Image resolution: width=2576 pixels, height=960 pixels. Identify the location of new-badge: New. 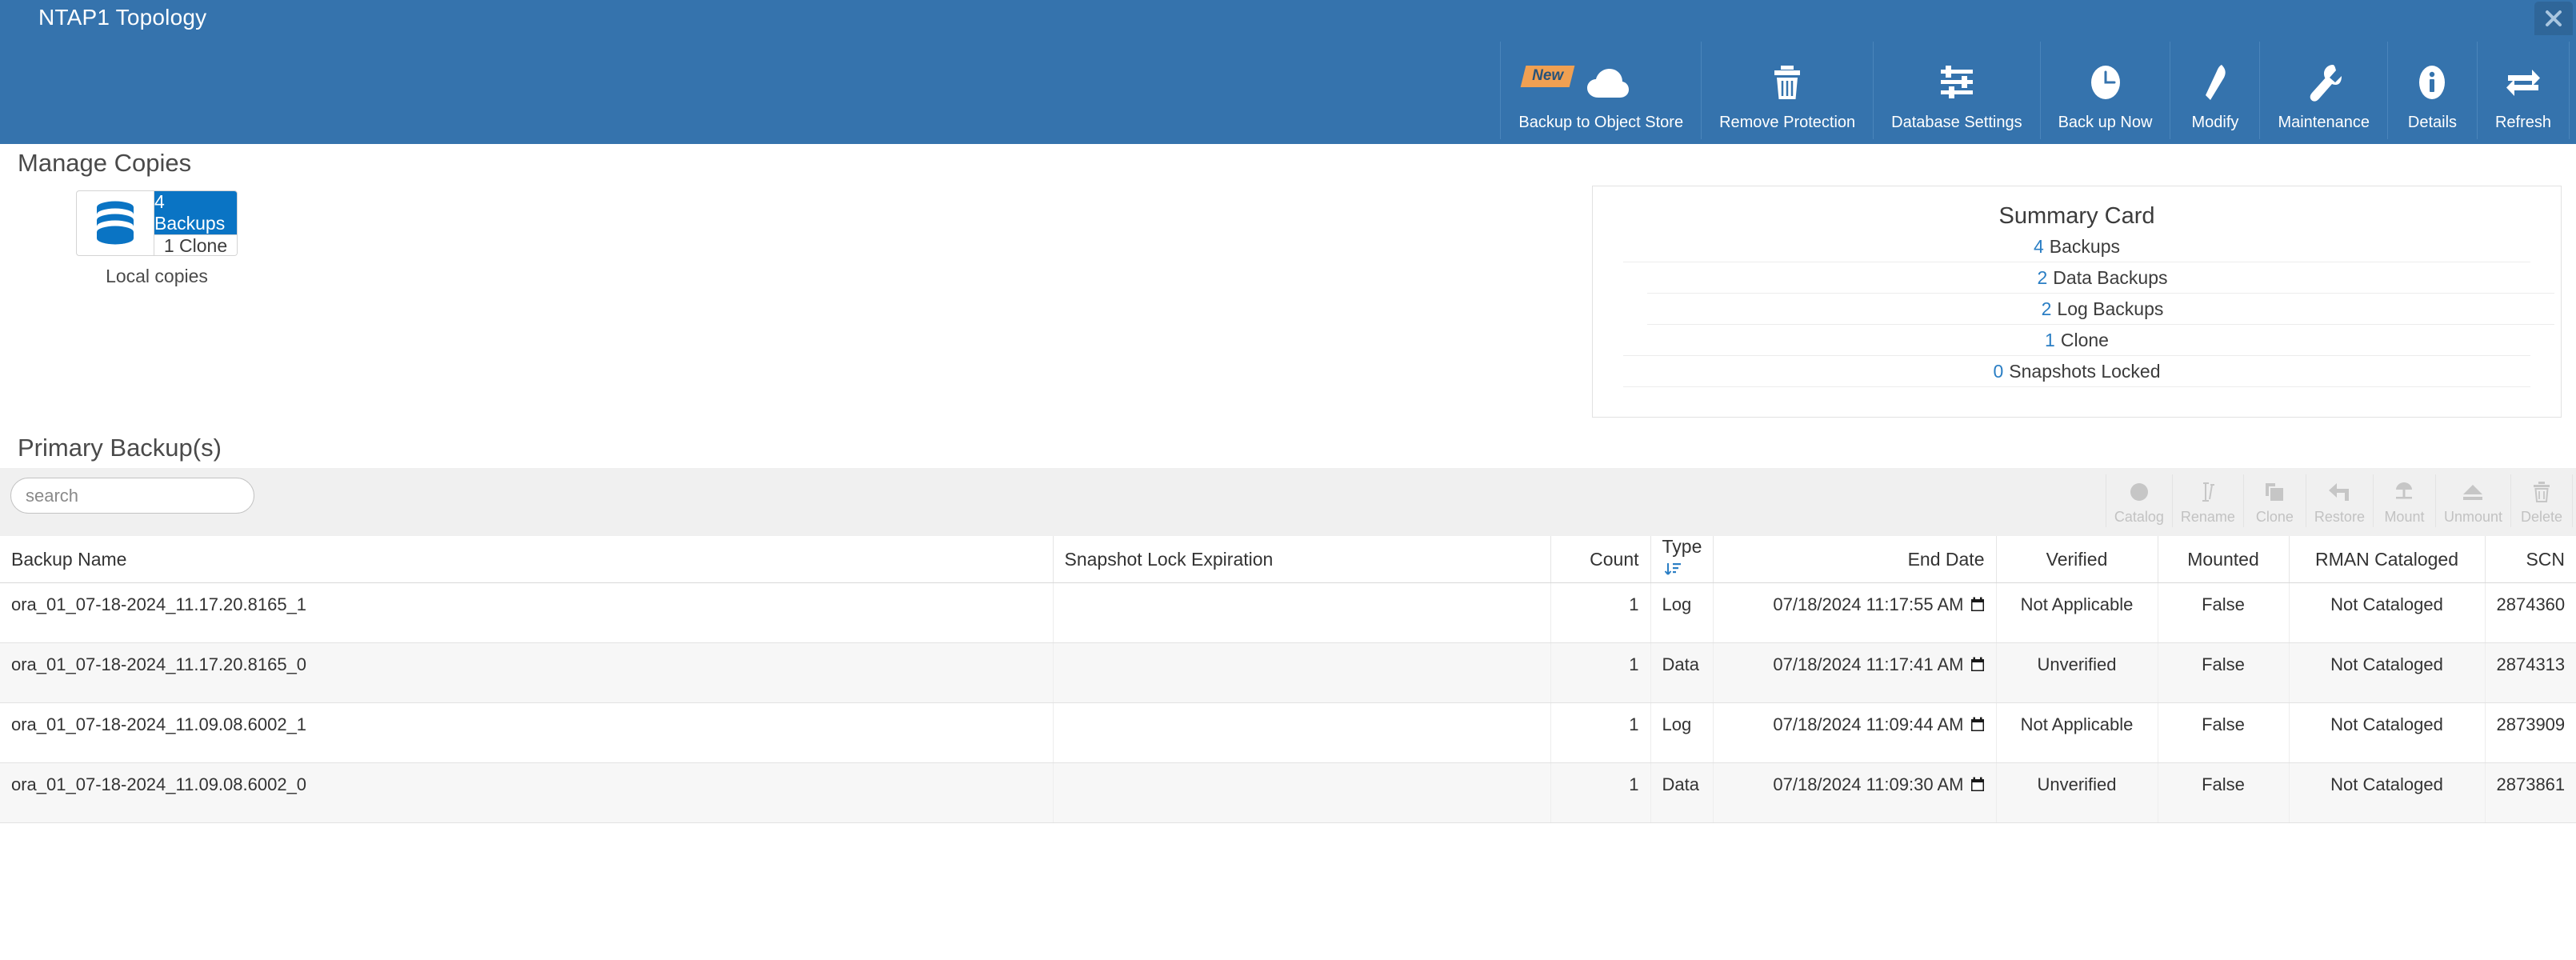
(1548, 76).